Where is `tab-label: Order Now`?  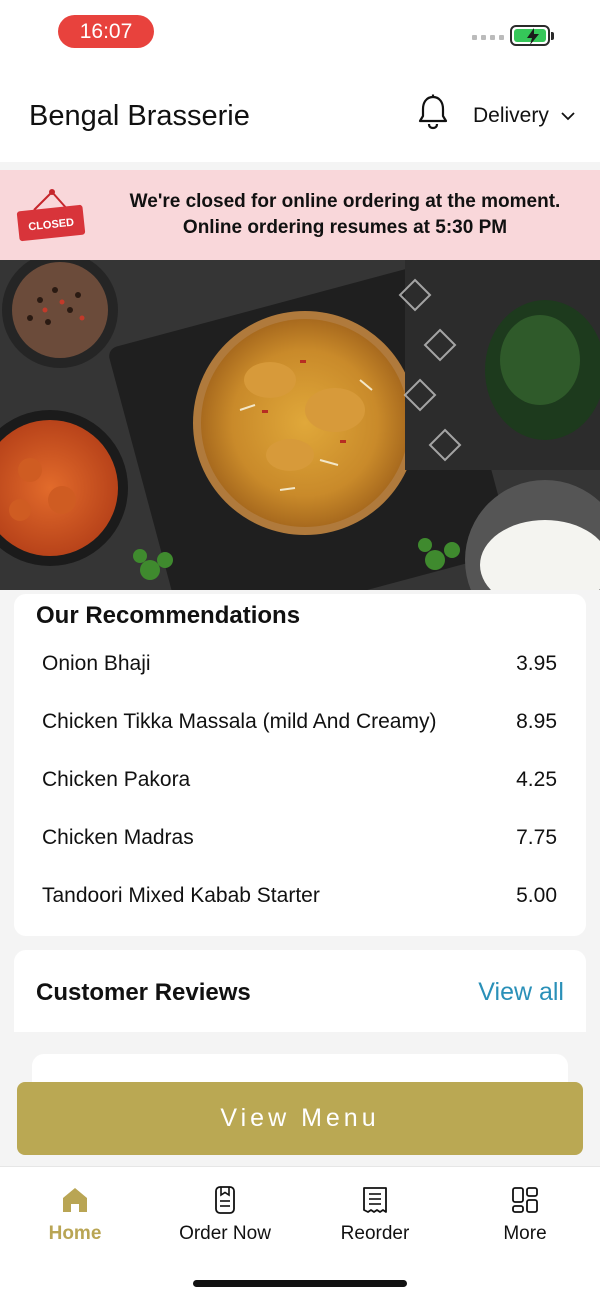 tab-label: Order Now is located at coordinates (225, 1233).